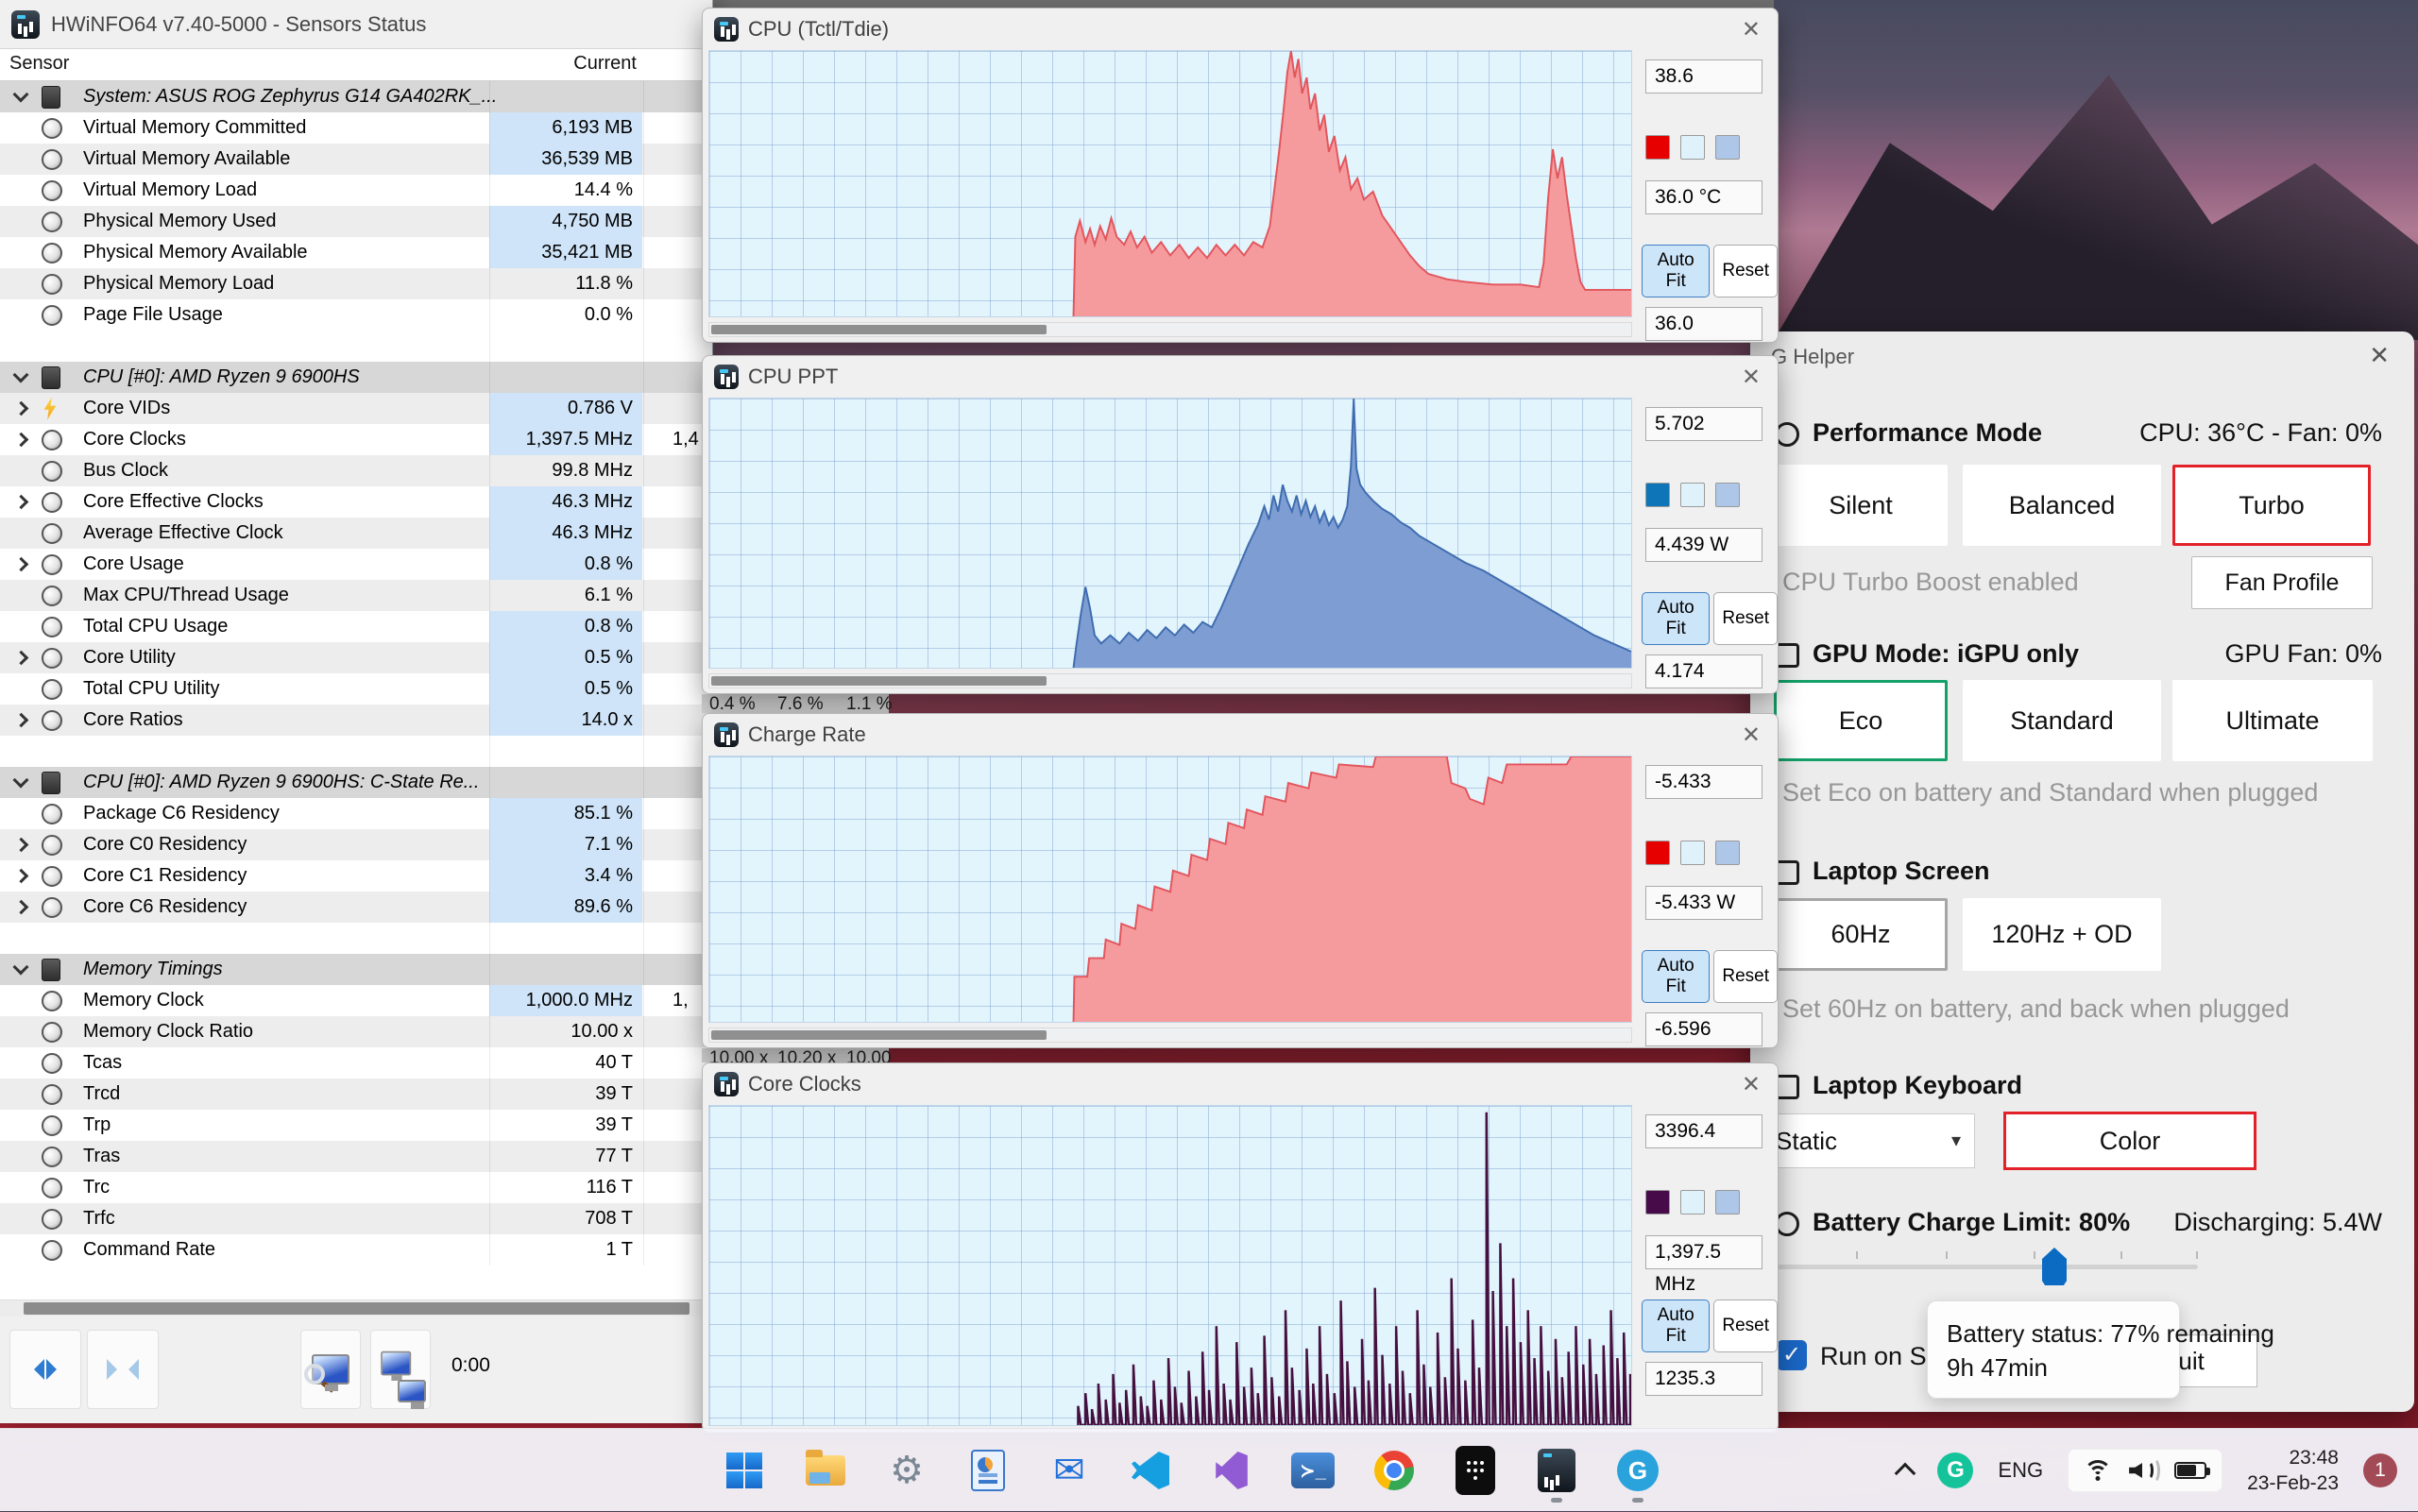 Image resolution: width=2418 pixels, height=1512 pixels. I want to click on visual-studio-taskbar-icon, so click(1231, 1470).